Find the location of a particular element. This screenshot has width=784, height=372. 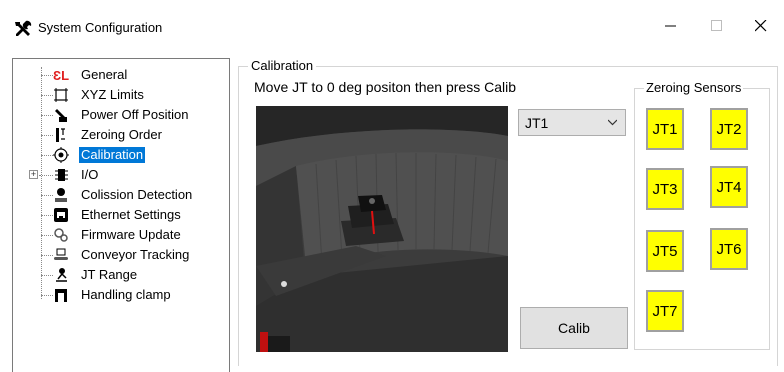

tree-label-conveyor: Conveyor Tracking is located at coordinates (135, 254).